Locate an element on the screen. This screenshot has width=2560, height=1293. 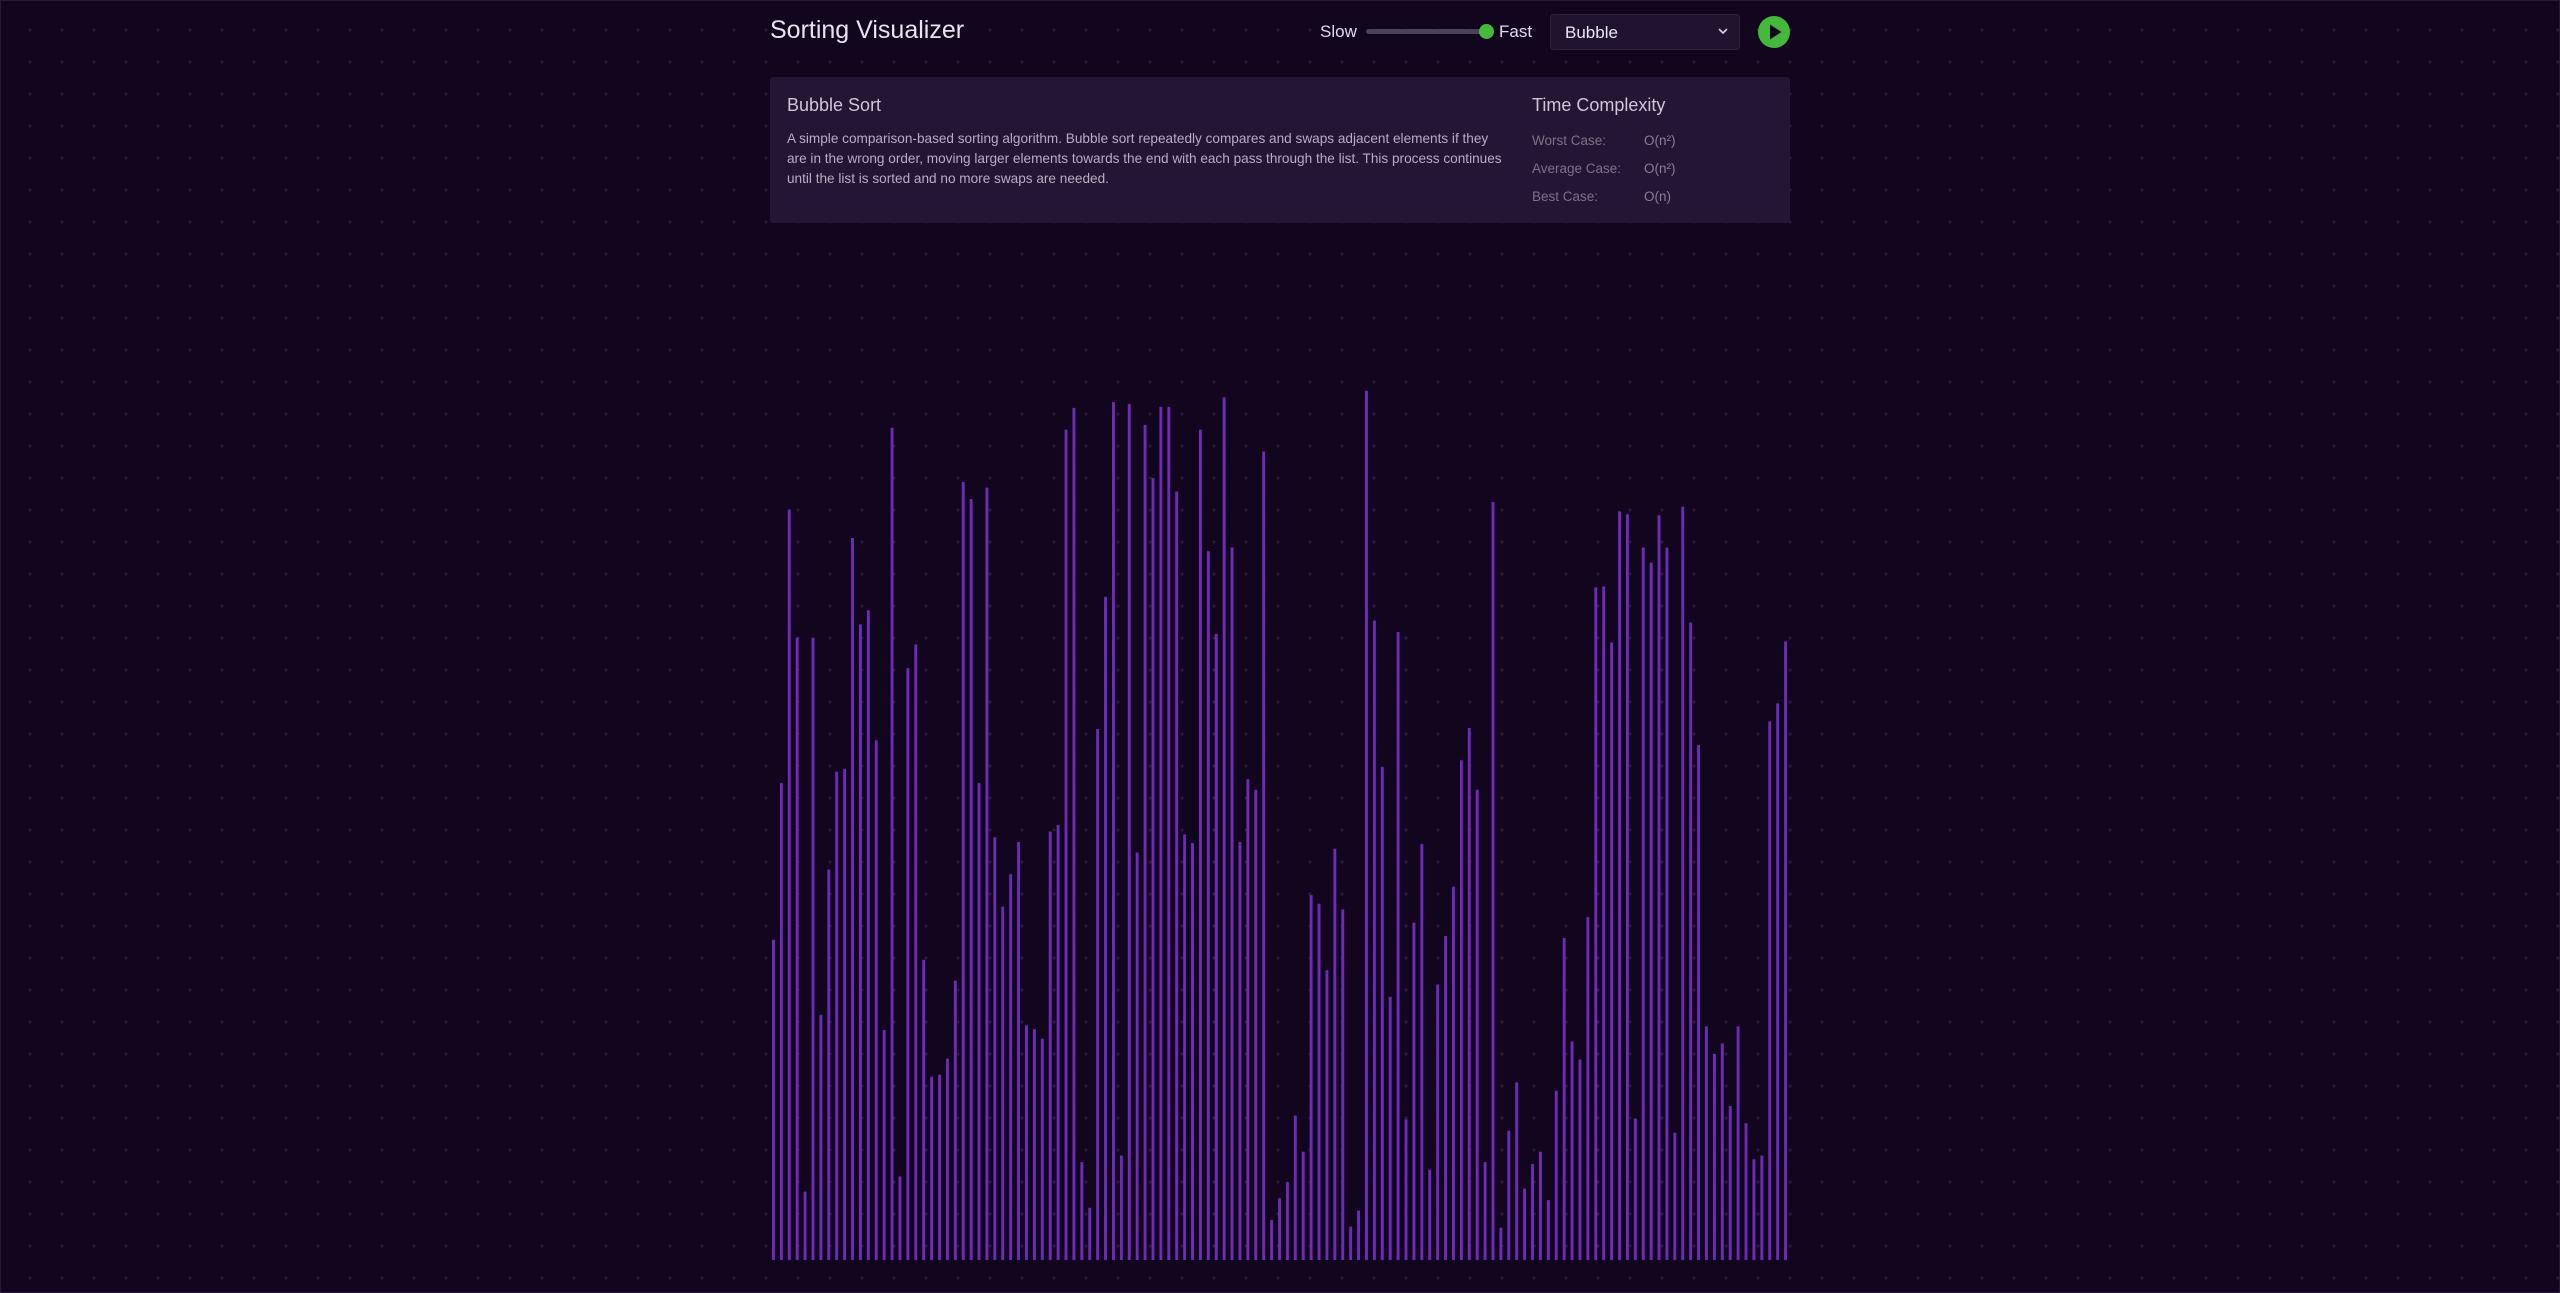
complexity-title: Time Complexity is located at coordinates (1599, 105).